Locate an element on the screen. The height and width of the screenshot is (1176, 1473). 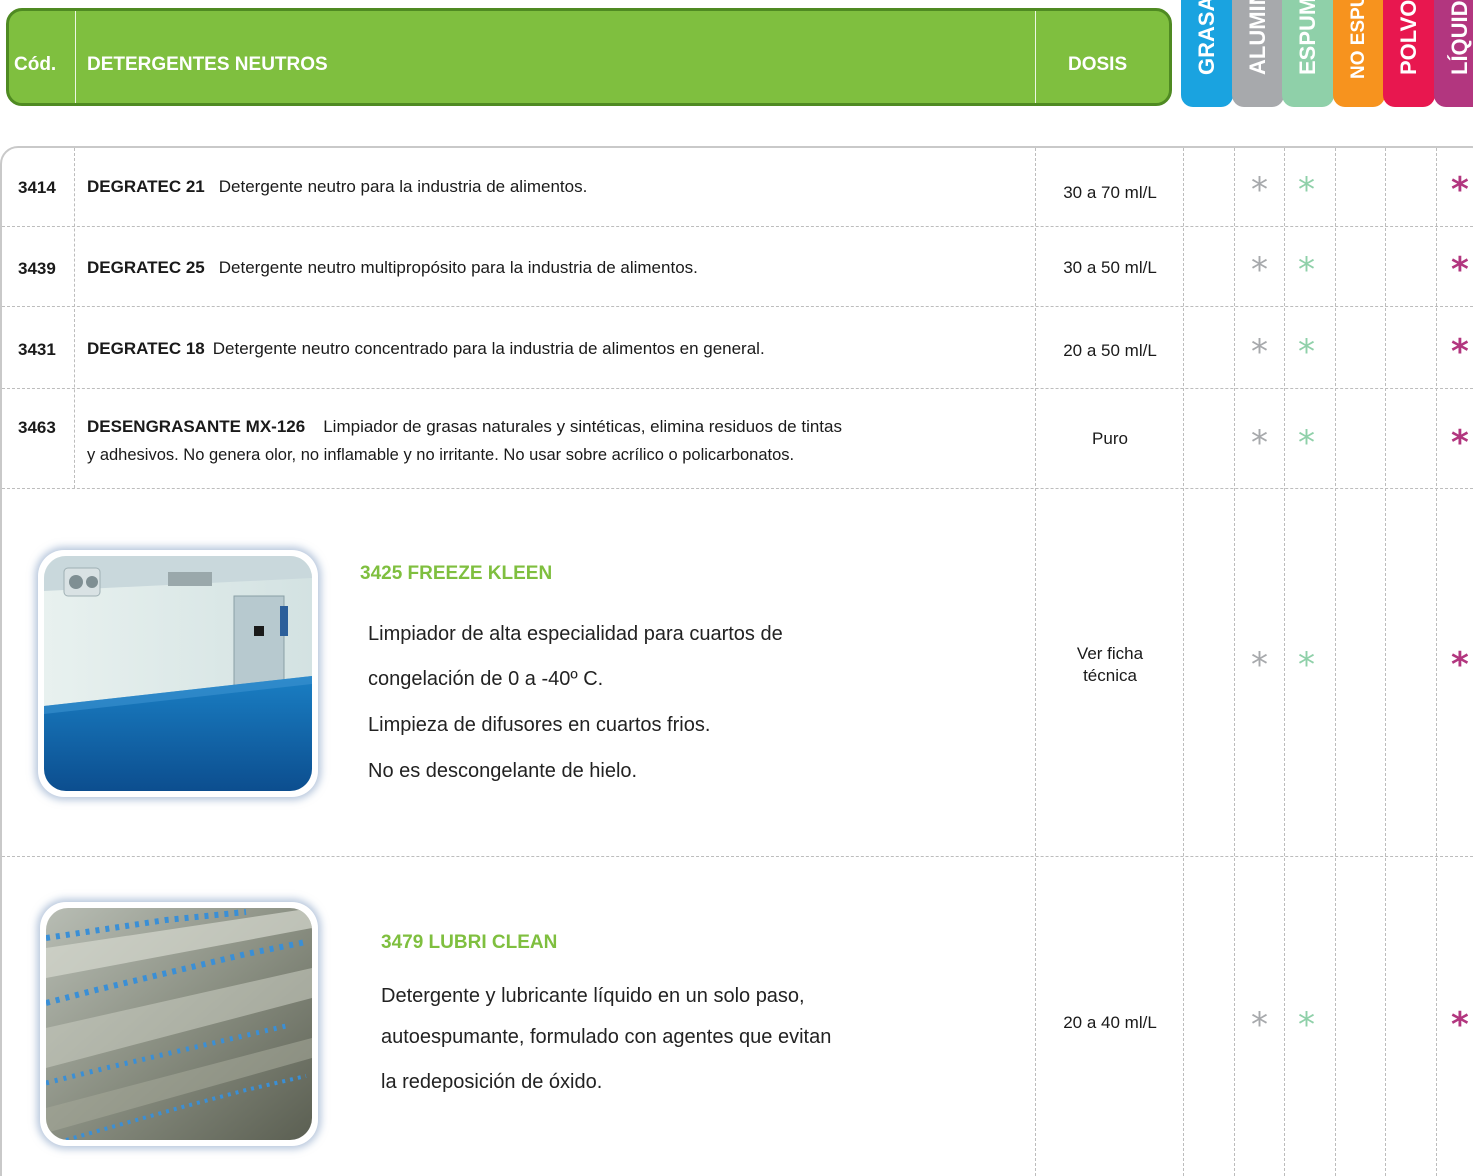
category-tab-liquido: LÍQUIDO is located at coordinates (1453, 53).